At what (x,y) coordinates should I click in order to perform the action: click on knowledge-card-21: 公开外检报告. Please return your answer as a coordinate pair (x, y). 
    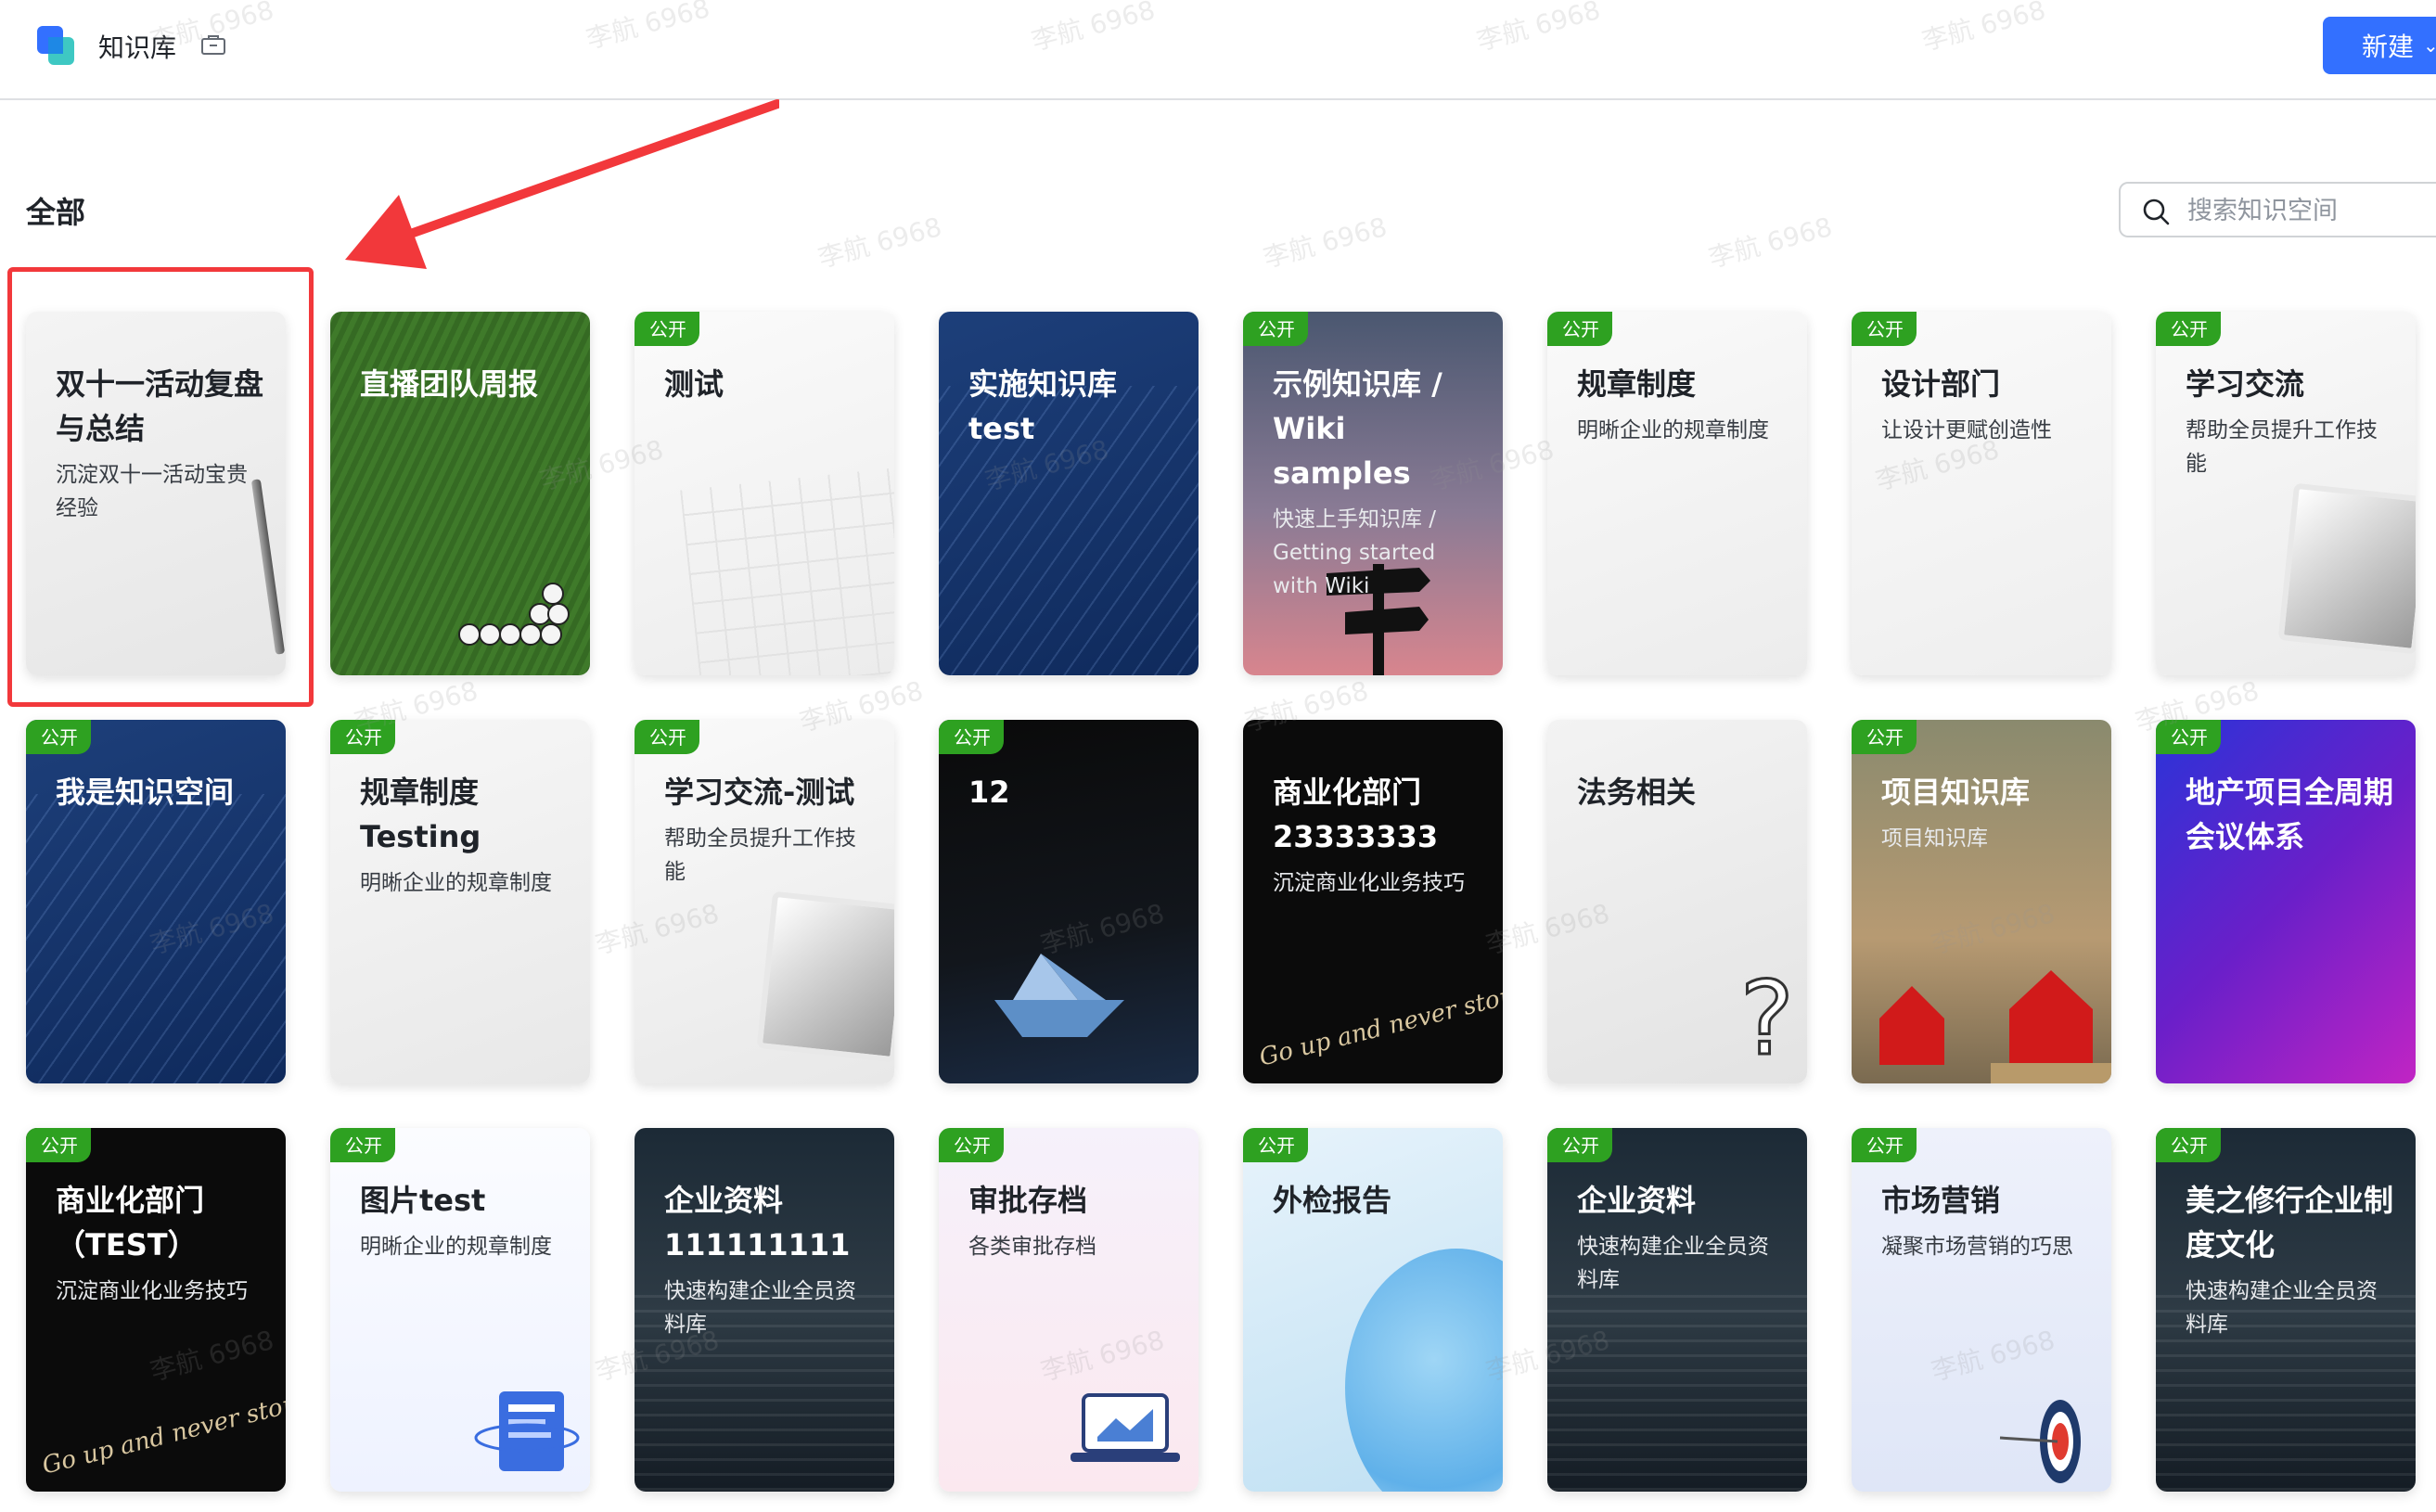
    Looking at the image, I should click on (1373, 1310).